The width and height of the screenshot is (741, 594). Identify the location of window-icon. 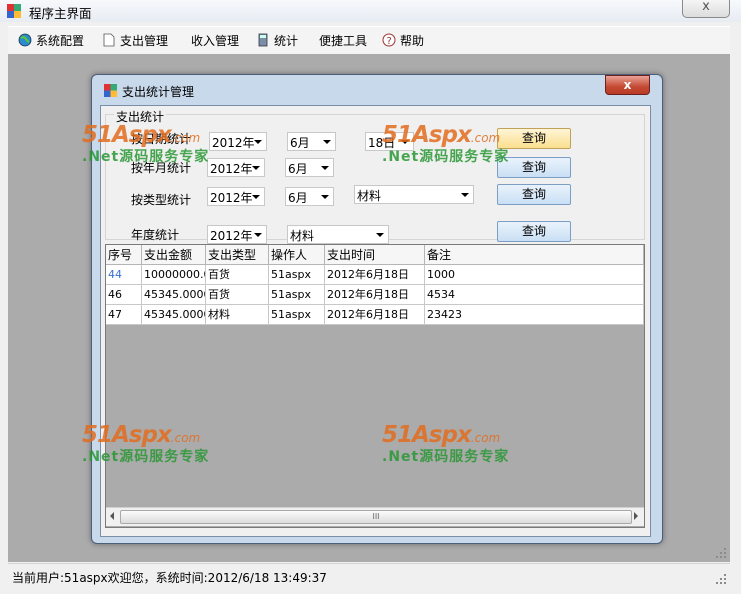
(110, 90).